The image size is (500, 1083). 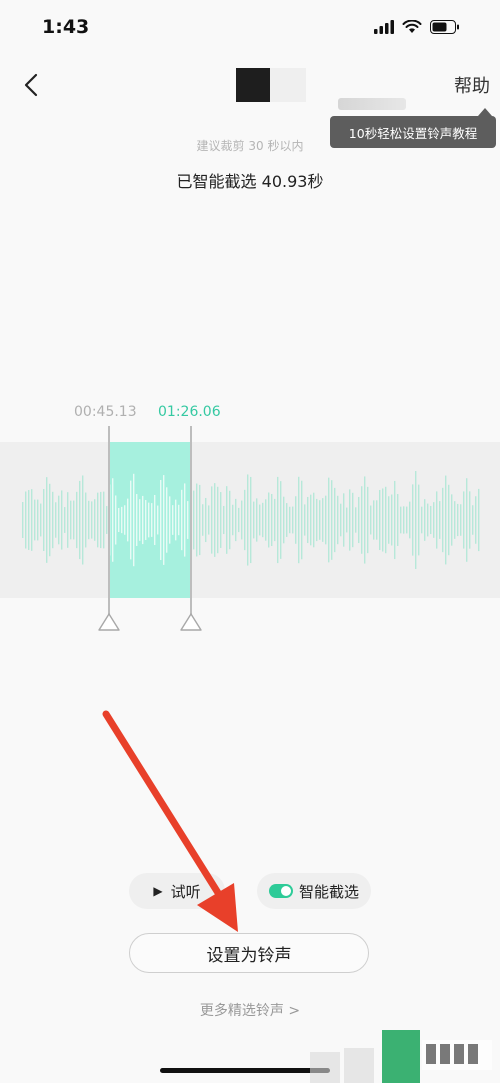 What do you see at coordinates (191, 622) in the screenshot?
I see `end-handle-icon` at bounding box center [191, 622].